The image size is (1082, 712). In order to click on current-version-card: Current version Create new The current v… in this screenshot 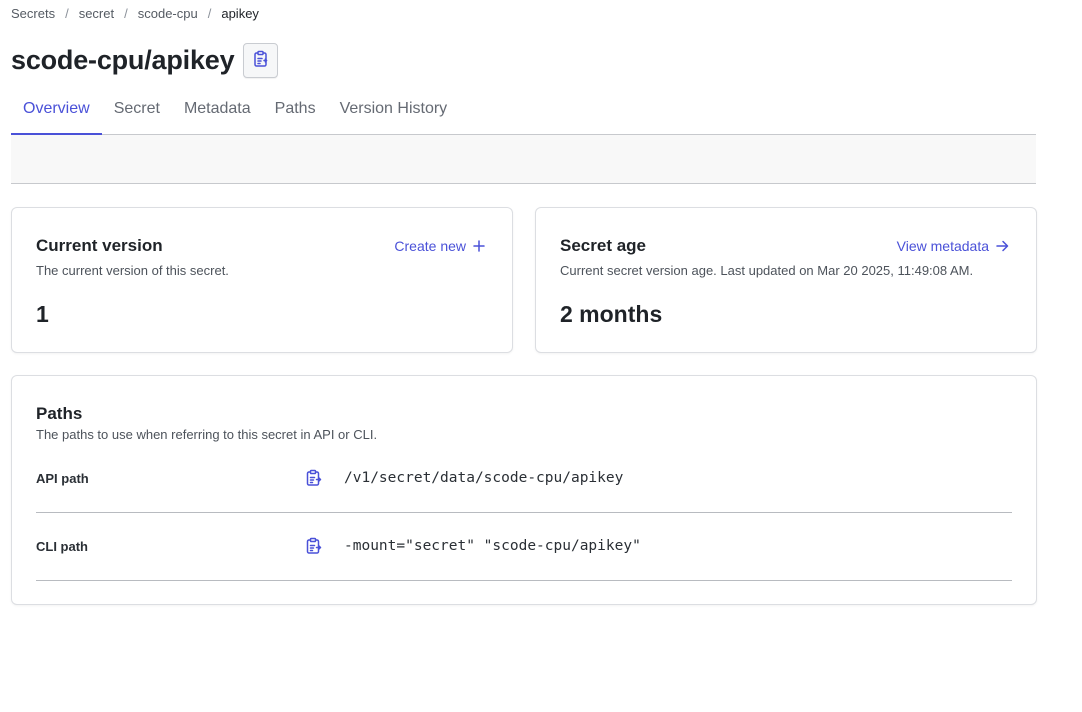, I will do `click(262, 280)`.